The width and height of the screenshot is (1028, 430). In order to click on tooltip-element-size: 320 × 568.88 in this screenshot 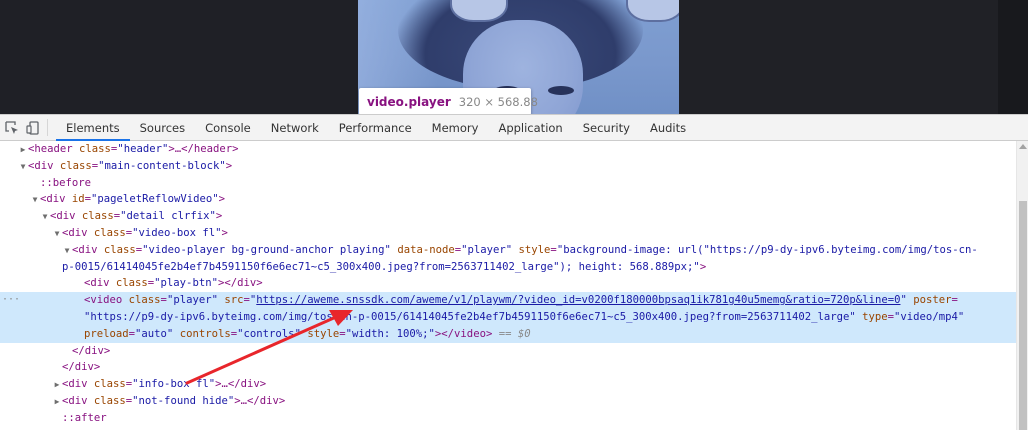, I will do `click(498, 101)`.